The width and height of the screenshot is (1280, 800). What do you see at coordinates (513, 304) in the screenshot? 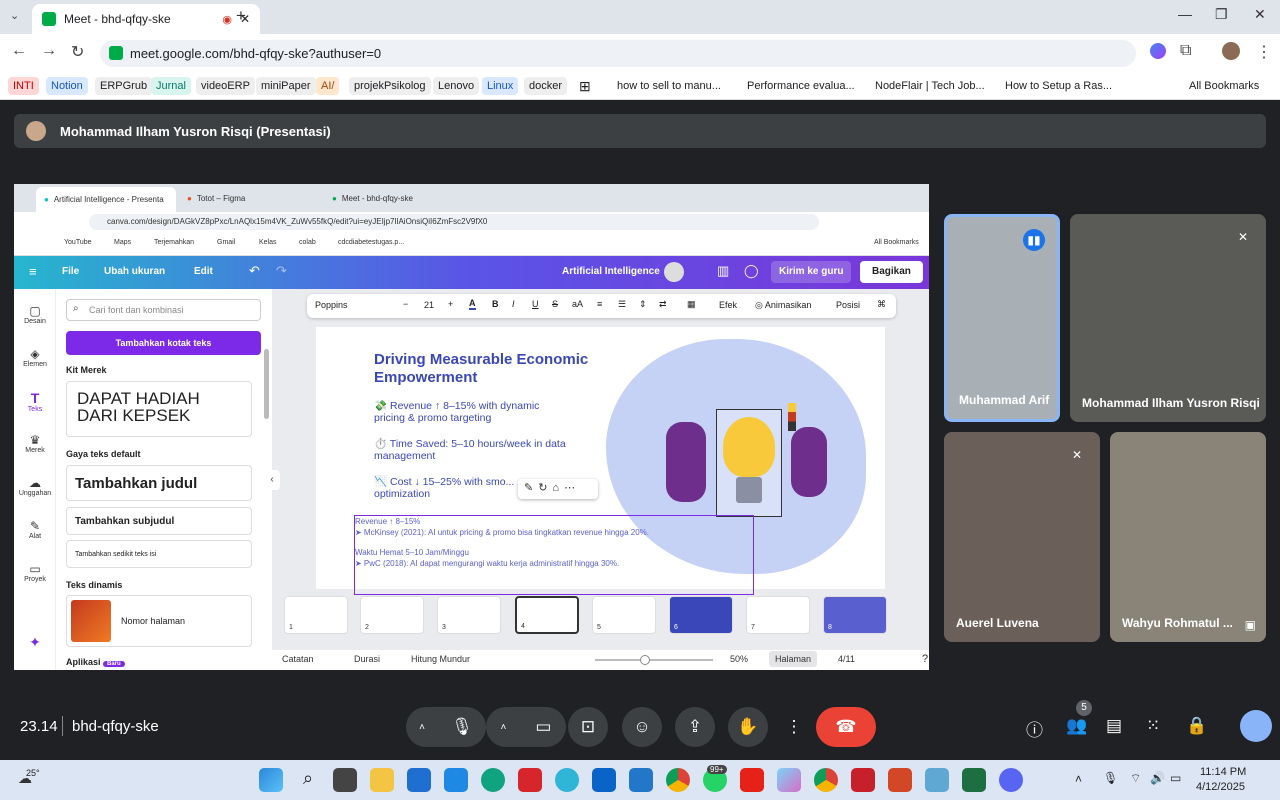
I see `italic-icon: I` at bounding box center [513, 304].